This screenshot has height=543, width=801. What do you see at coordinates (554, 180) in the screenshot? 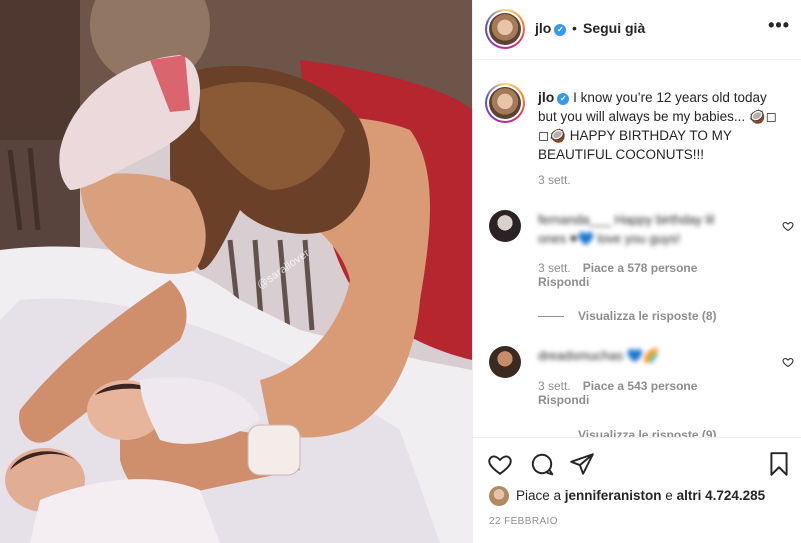
I see `caption-timestamp: 3 sett.` at bounding box center [554, 180].